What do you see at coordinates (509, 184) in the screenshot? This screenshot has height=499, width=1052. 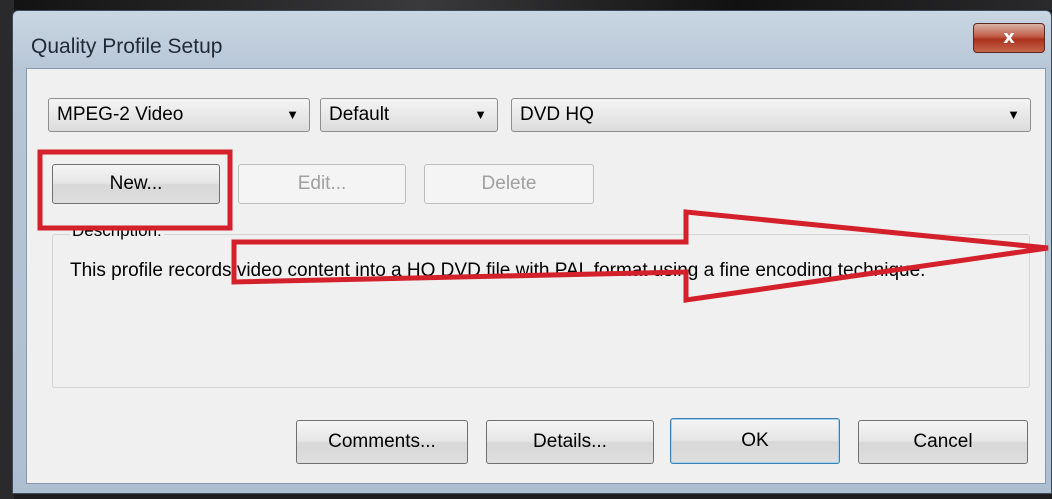 I see `delete-profile-button: Delete` at bounding box center [509, 184].